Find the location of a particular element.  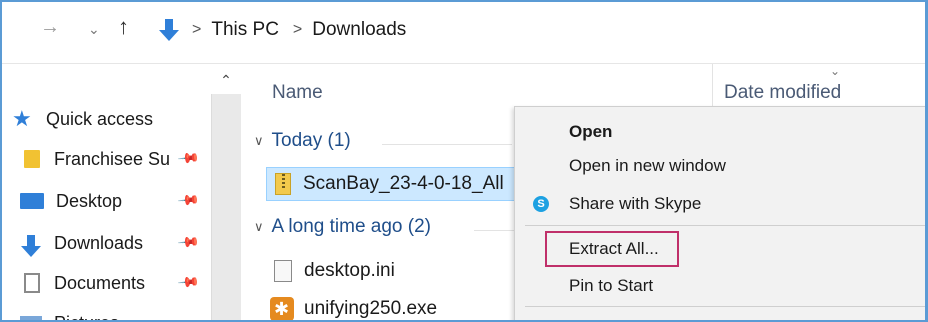

file-name: desktop.ini is located at coordinates (349, 270).